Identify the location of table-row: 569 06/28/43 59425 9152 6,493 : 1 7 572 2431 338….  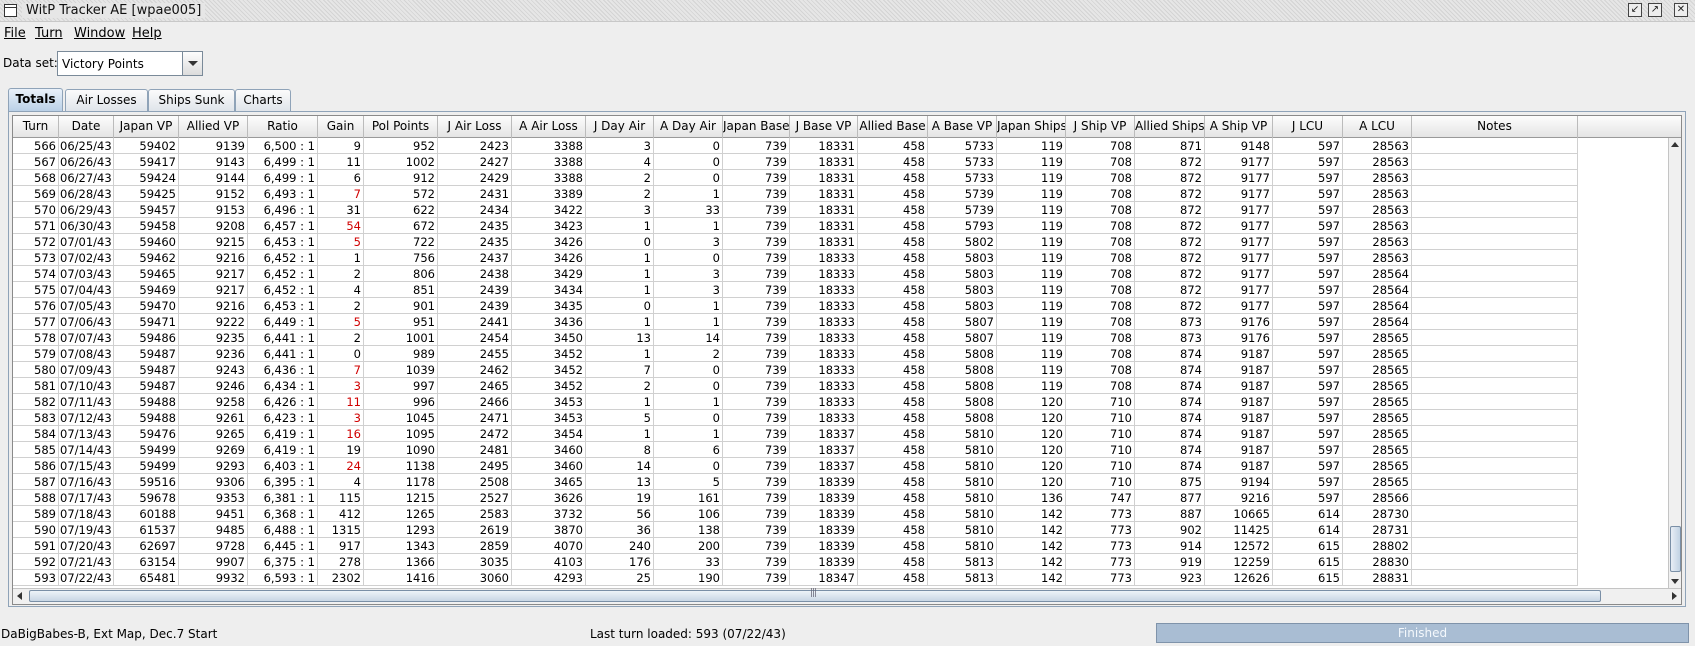
(840, 194).